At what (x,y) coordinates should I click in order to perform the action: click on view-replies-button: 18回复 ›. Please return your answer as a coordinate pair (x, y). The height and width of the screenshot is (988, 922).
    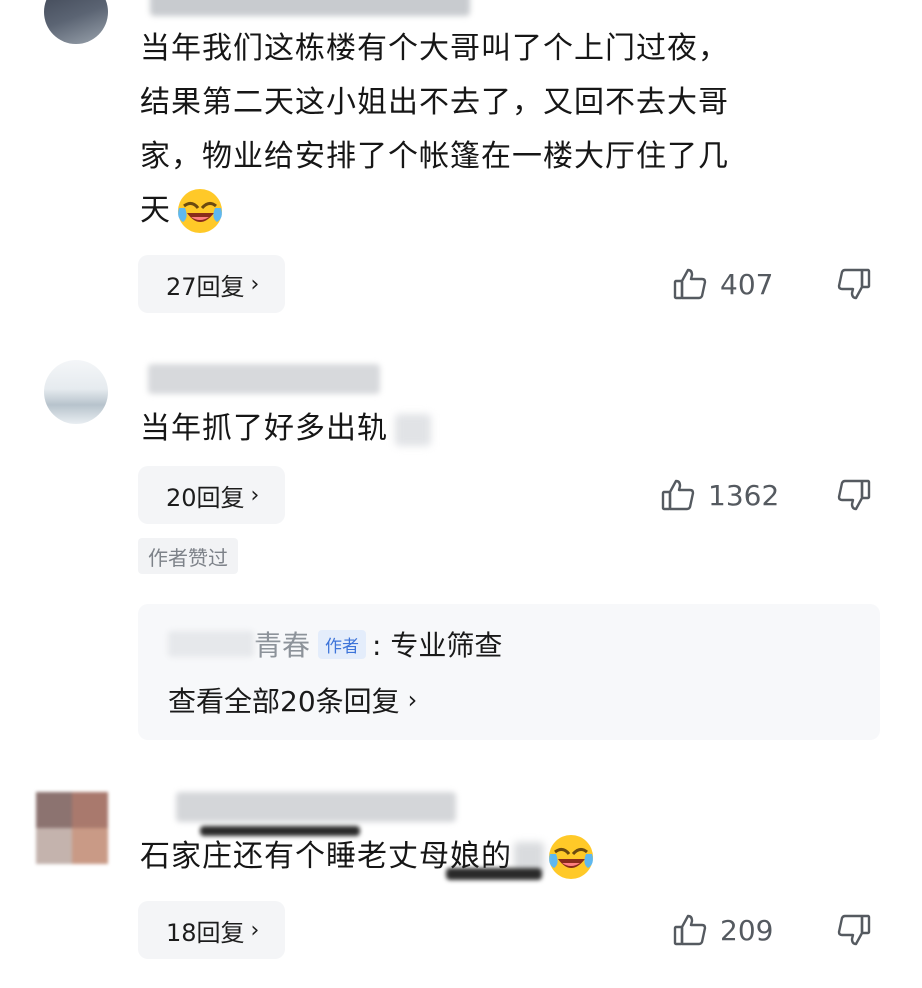
    Looking at the image, I should click on (212, 930).